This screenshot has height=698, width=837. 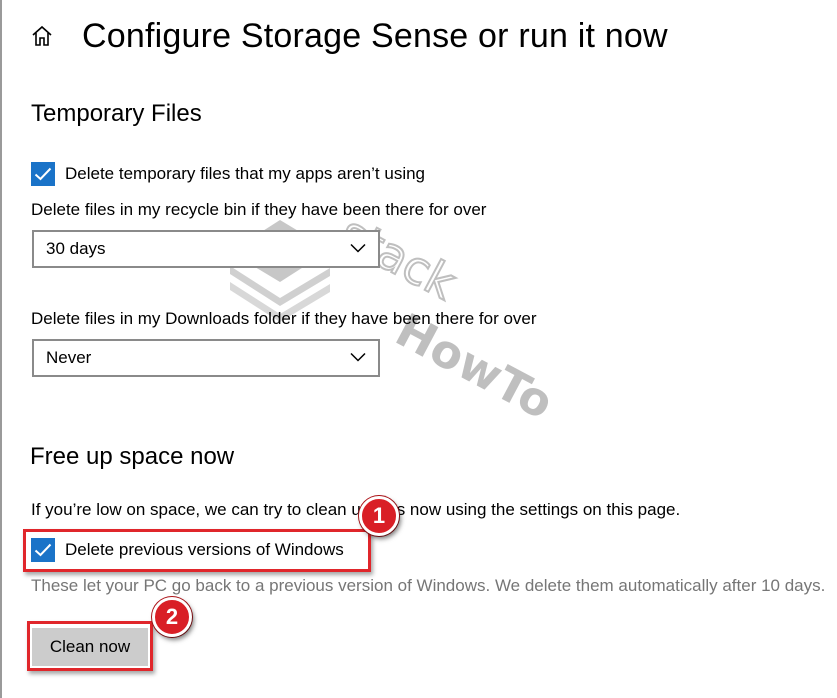 I want to click on page-header: Configure Storage Sense or run it now, so click(x=349, y=36).